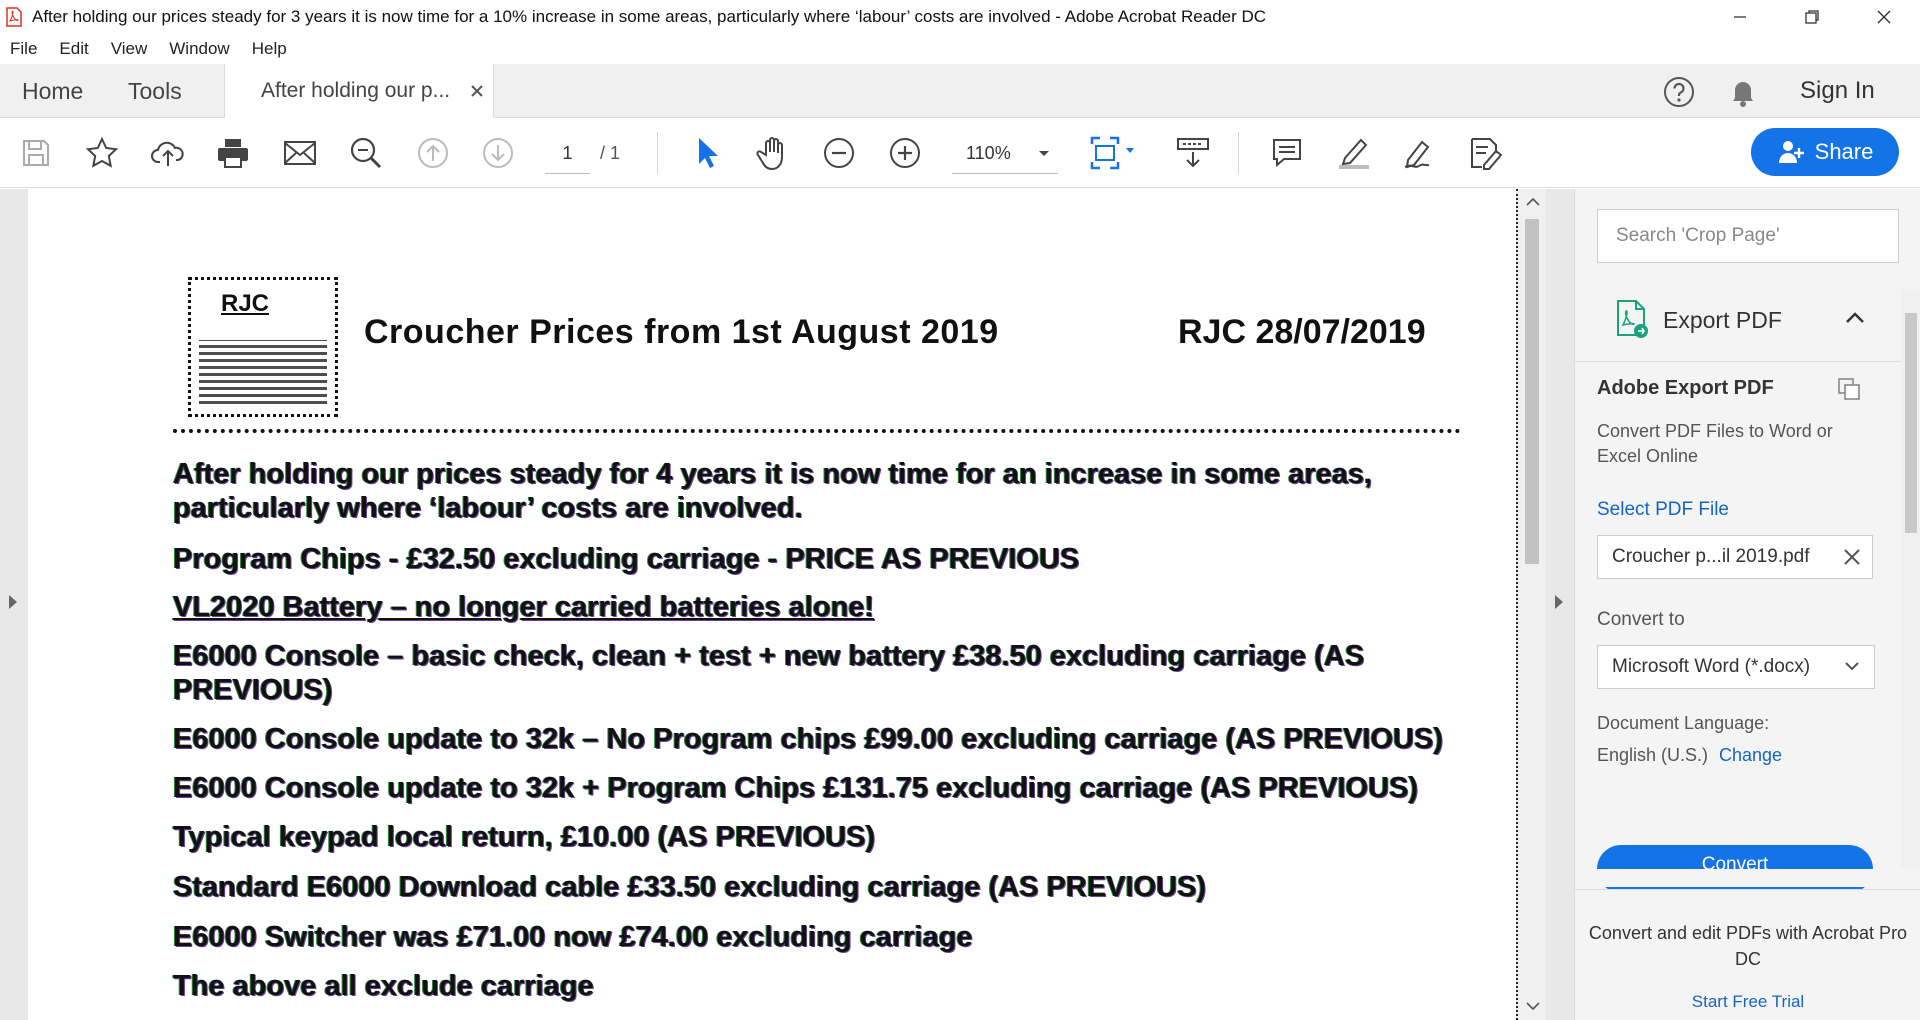  Describe the element at coordinates (1679, 92) in the screenshot. I see `help-icon` at that location.